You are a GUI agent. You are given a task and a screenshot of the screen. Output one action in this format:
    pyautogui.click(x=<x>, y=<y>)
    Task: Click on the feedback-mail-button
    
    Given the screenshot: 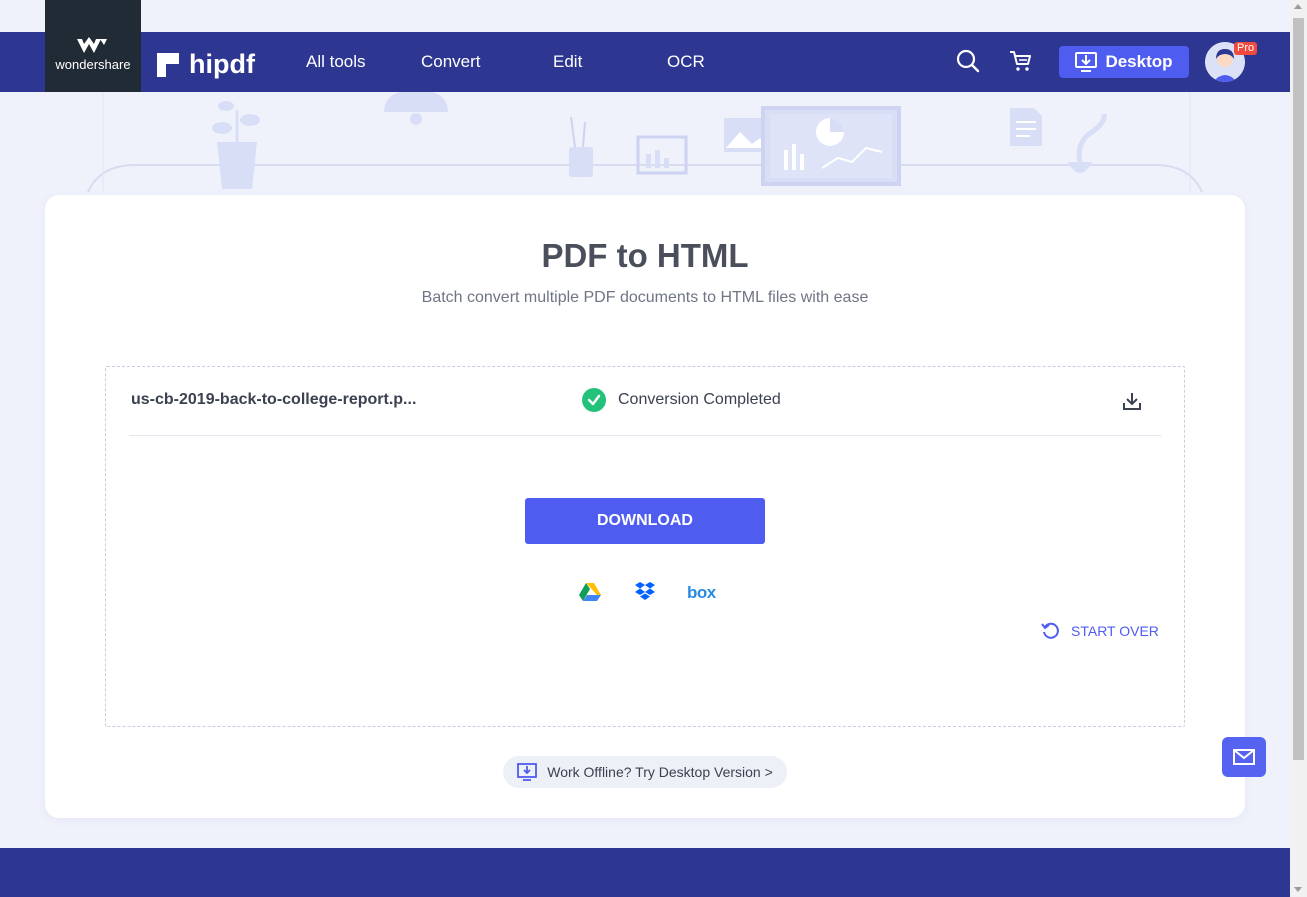 What is the action you would take?
    pyautogui.click(x=1244, y=757)
    